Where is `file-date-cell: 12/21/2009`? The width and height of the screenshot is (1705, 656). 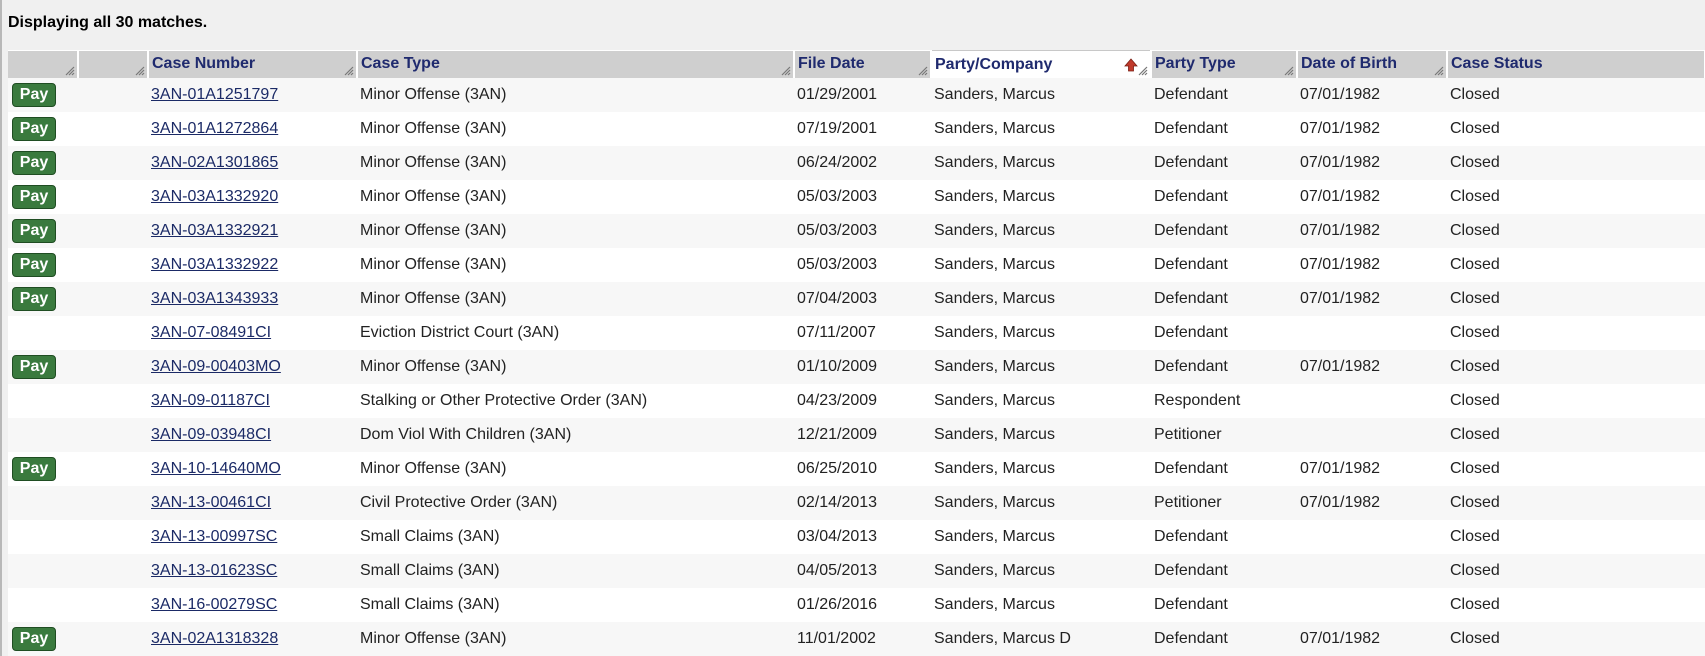
file-date-cell: 12/21/2009 is located at coordinates (862, 435).